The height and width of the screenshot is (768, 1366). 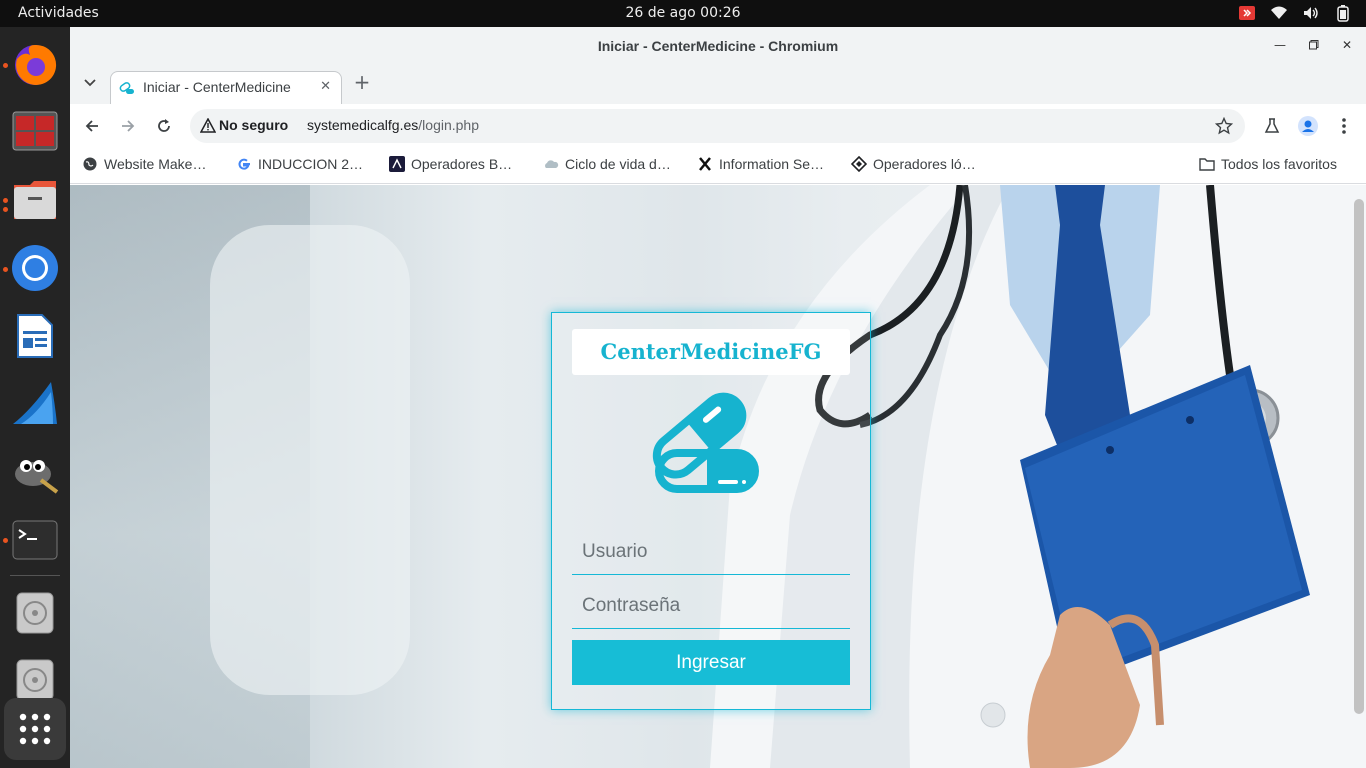 I want to click on system-top-bar: Actividades 26 de ago 00:26, so click(x=683, y=13).